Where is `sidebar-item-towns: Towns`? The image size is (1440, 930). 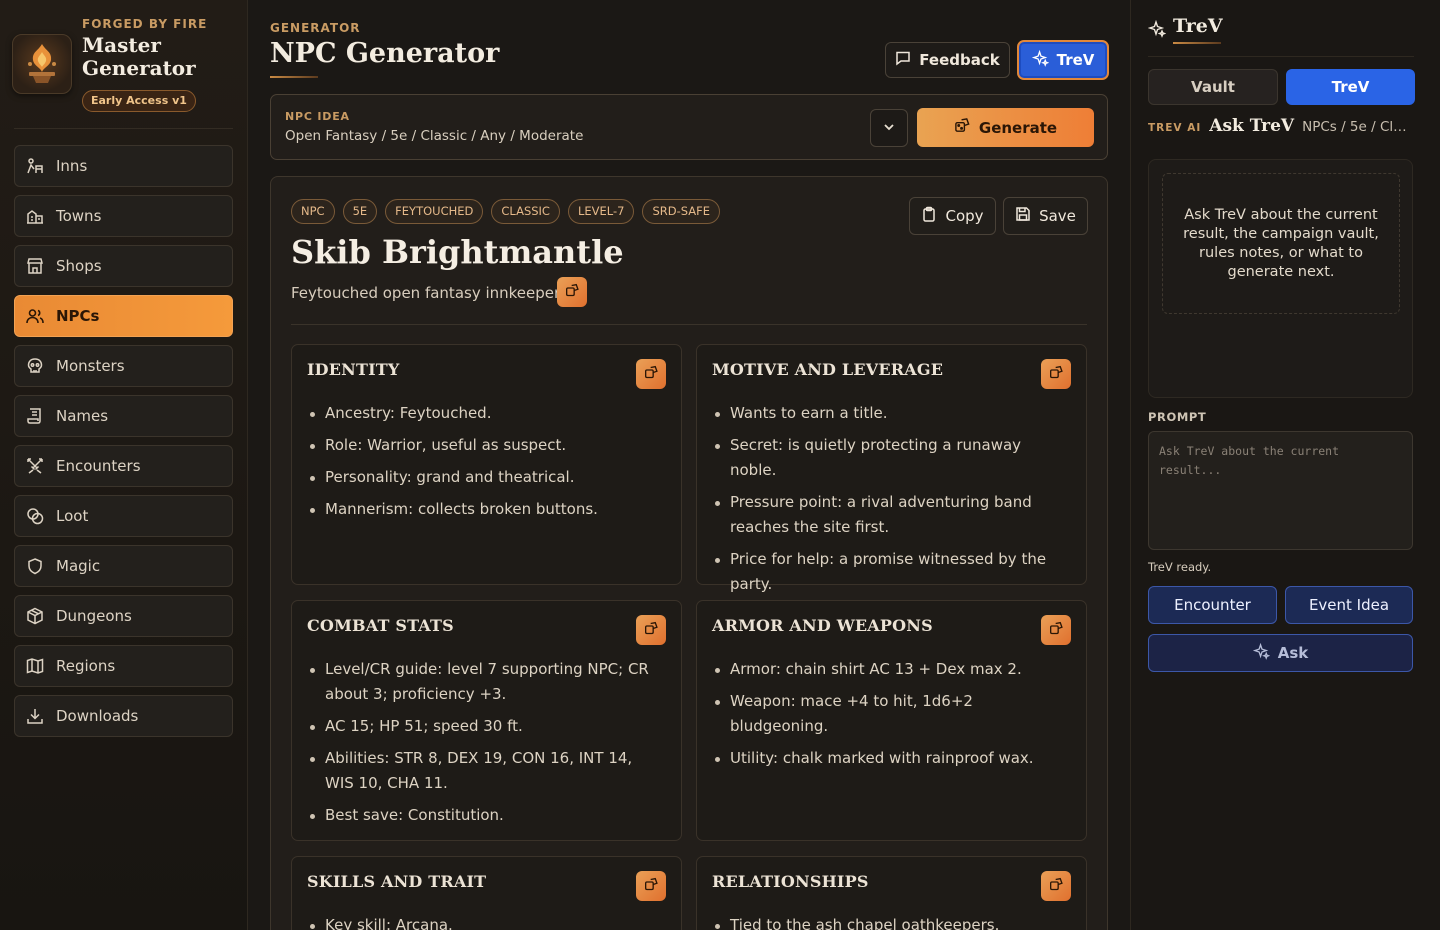
sidebar-item-towns: Towns is located at coordinates (123, 216).